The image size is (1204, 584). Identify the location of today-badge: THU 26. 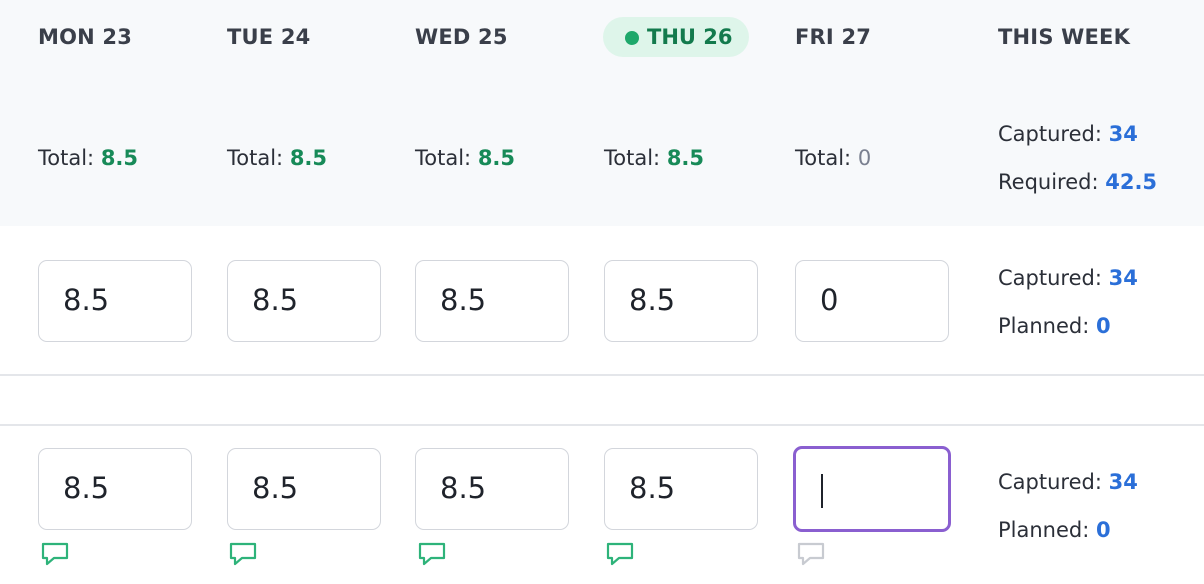
(676, 37).